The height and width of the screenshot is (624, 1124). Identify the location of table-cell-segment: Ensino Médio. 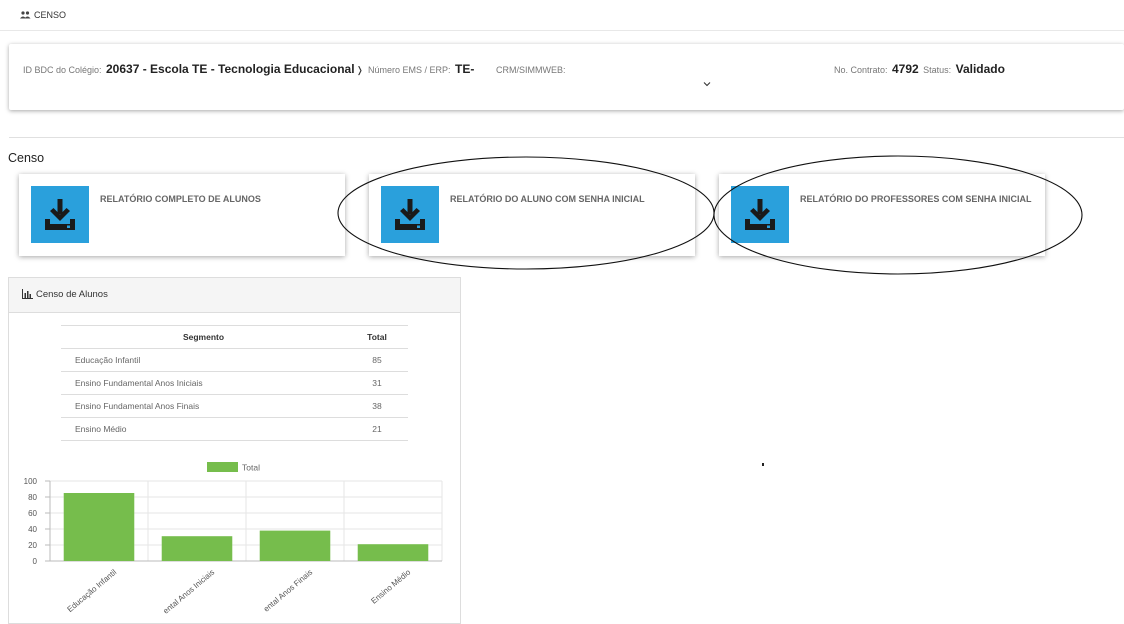
(203, 429).